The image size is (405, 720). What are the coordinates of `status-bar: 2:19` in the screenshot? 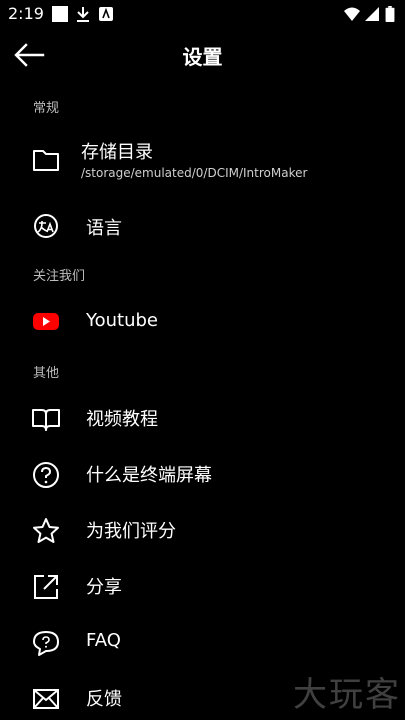 It's located at (202, 14).